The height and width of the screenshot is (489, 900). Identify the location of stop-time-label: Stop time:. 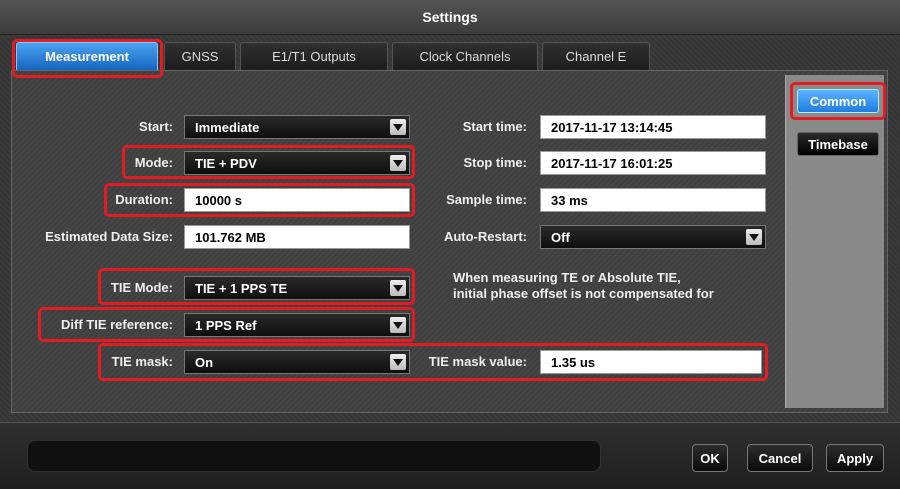
(495, 162).